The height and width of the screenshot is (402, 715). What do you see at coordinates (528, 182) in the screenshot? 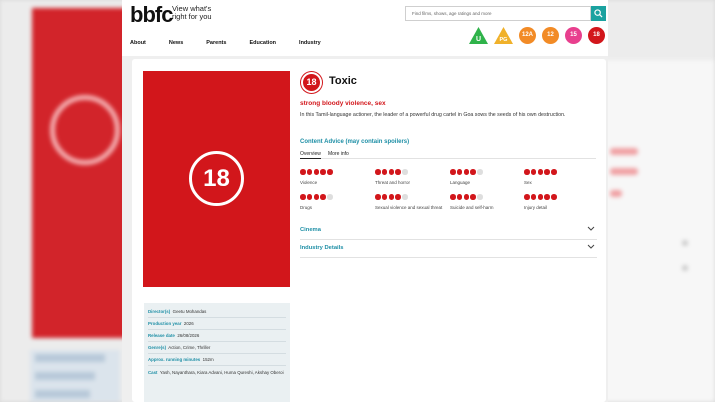
I see `issue-label: Sex` at bounding box center [528, 182].